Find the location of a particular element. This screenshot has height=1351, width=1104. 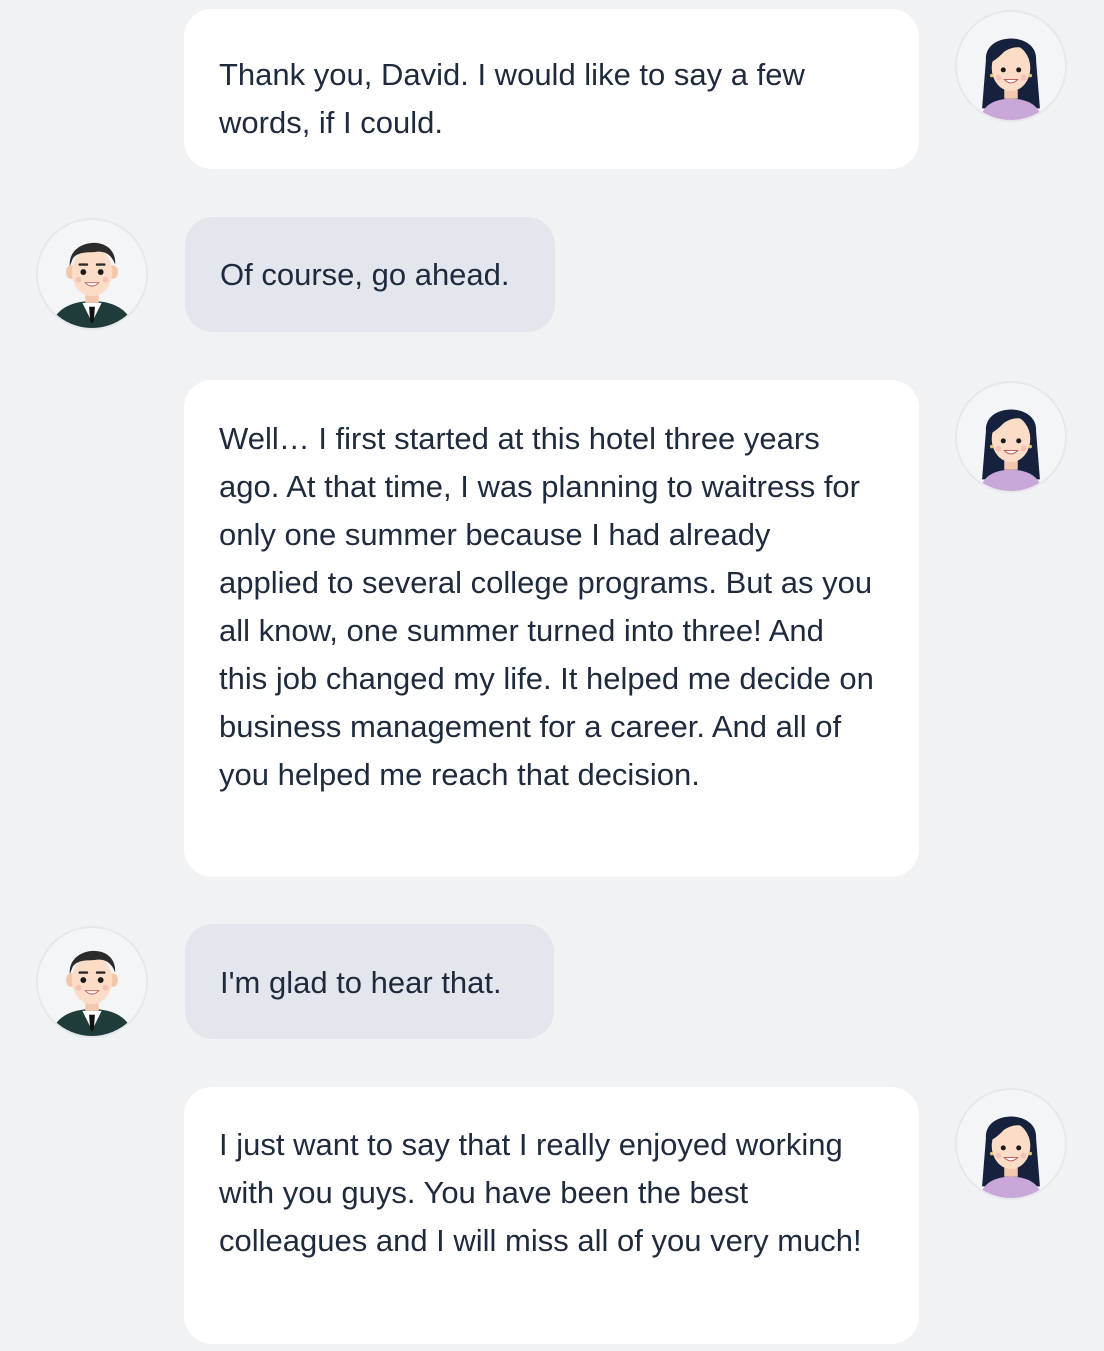

message-text: I'm glad to hear that. is located at coordinates (361, 982).